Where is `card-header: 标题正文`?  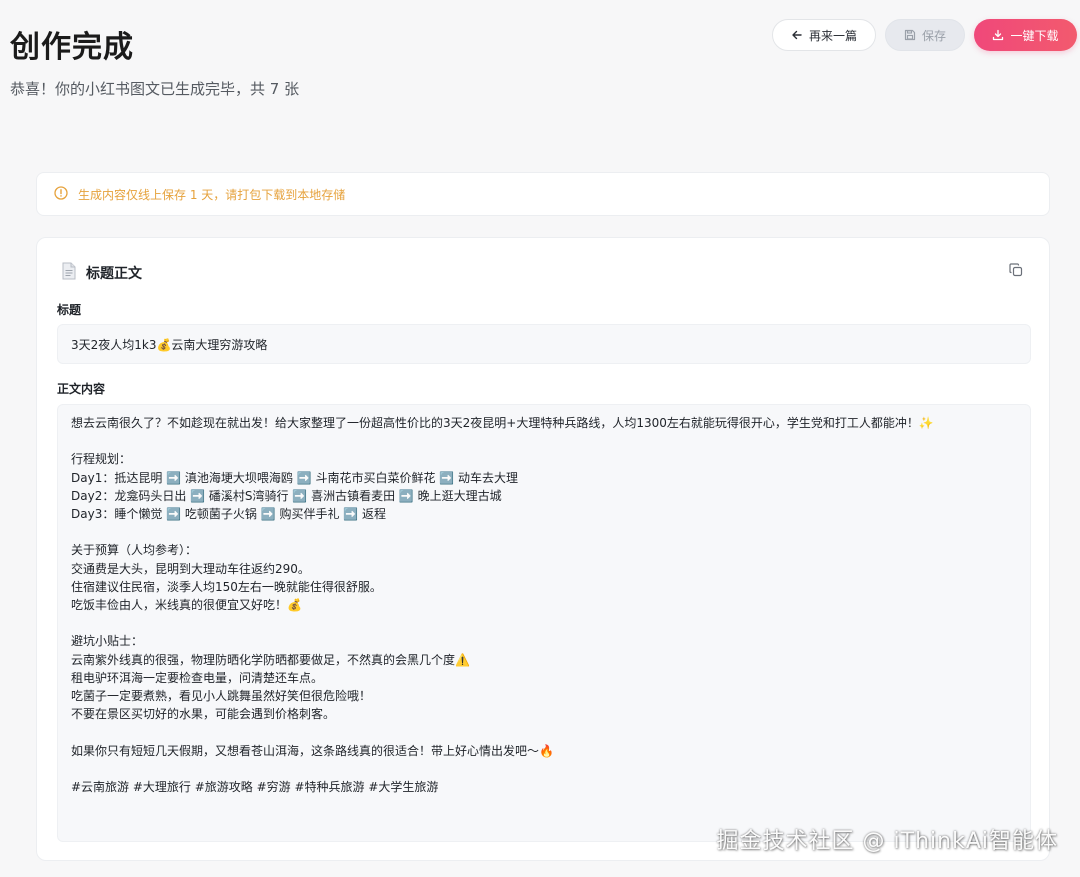
card-header: 标题正文 is located at coordinates (101, 273).